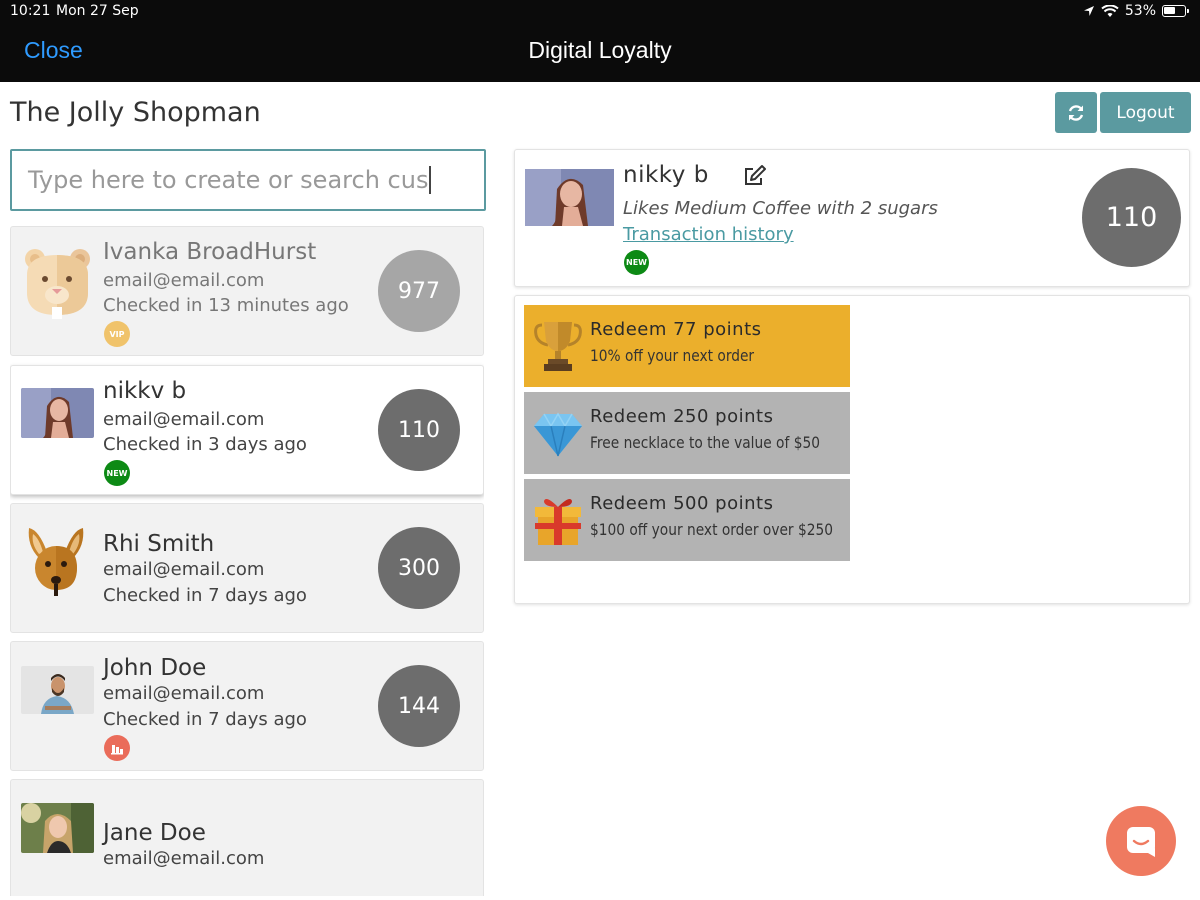  What do you see at coordinates (711, 529) in the screenshot?
I see `reward-description: $100 off your next order over $250` at bounding box center [711, 529].